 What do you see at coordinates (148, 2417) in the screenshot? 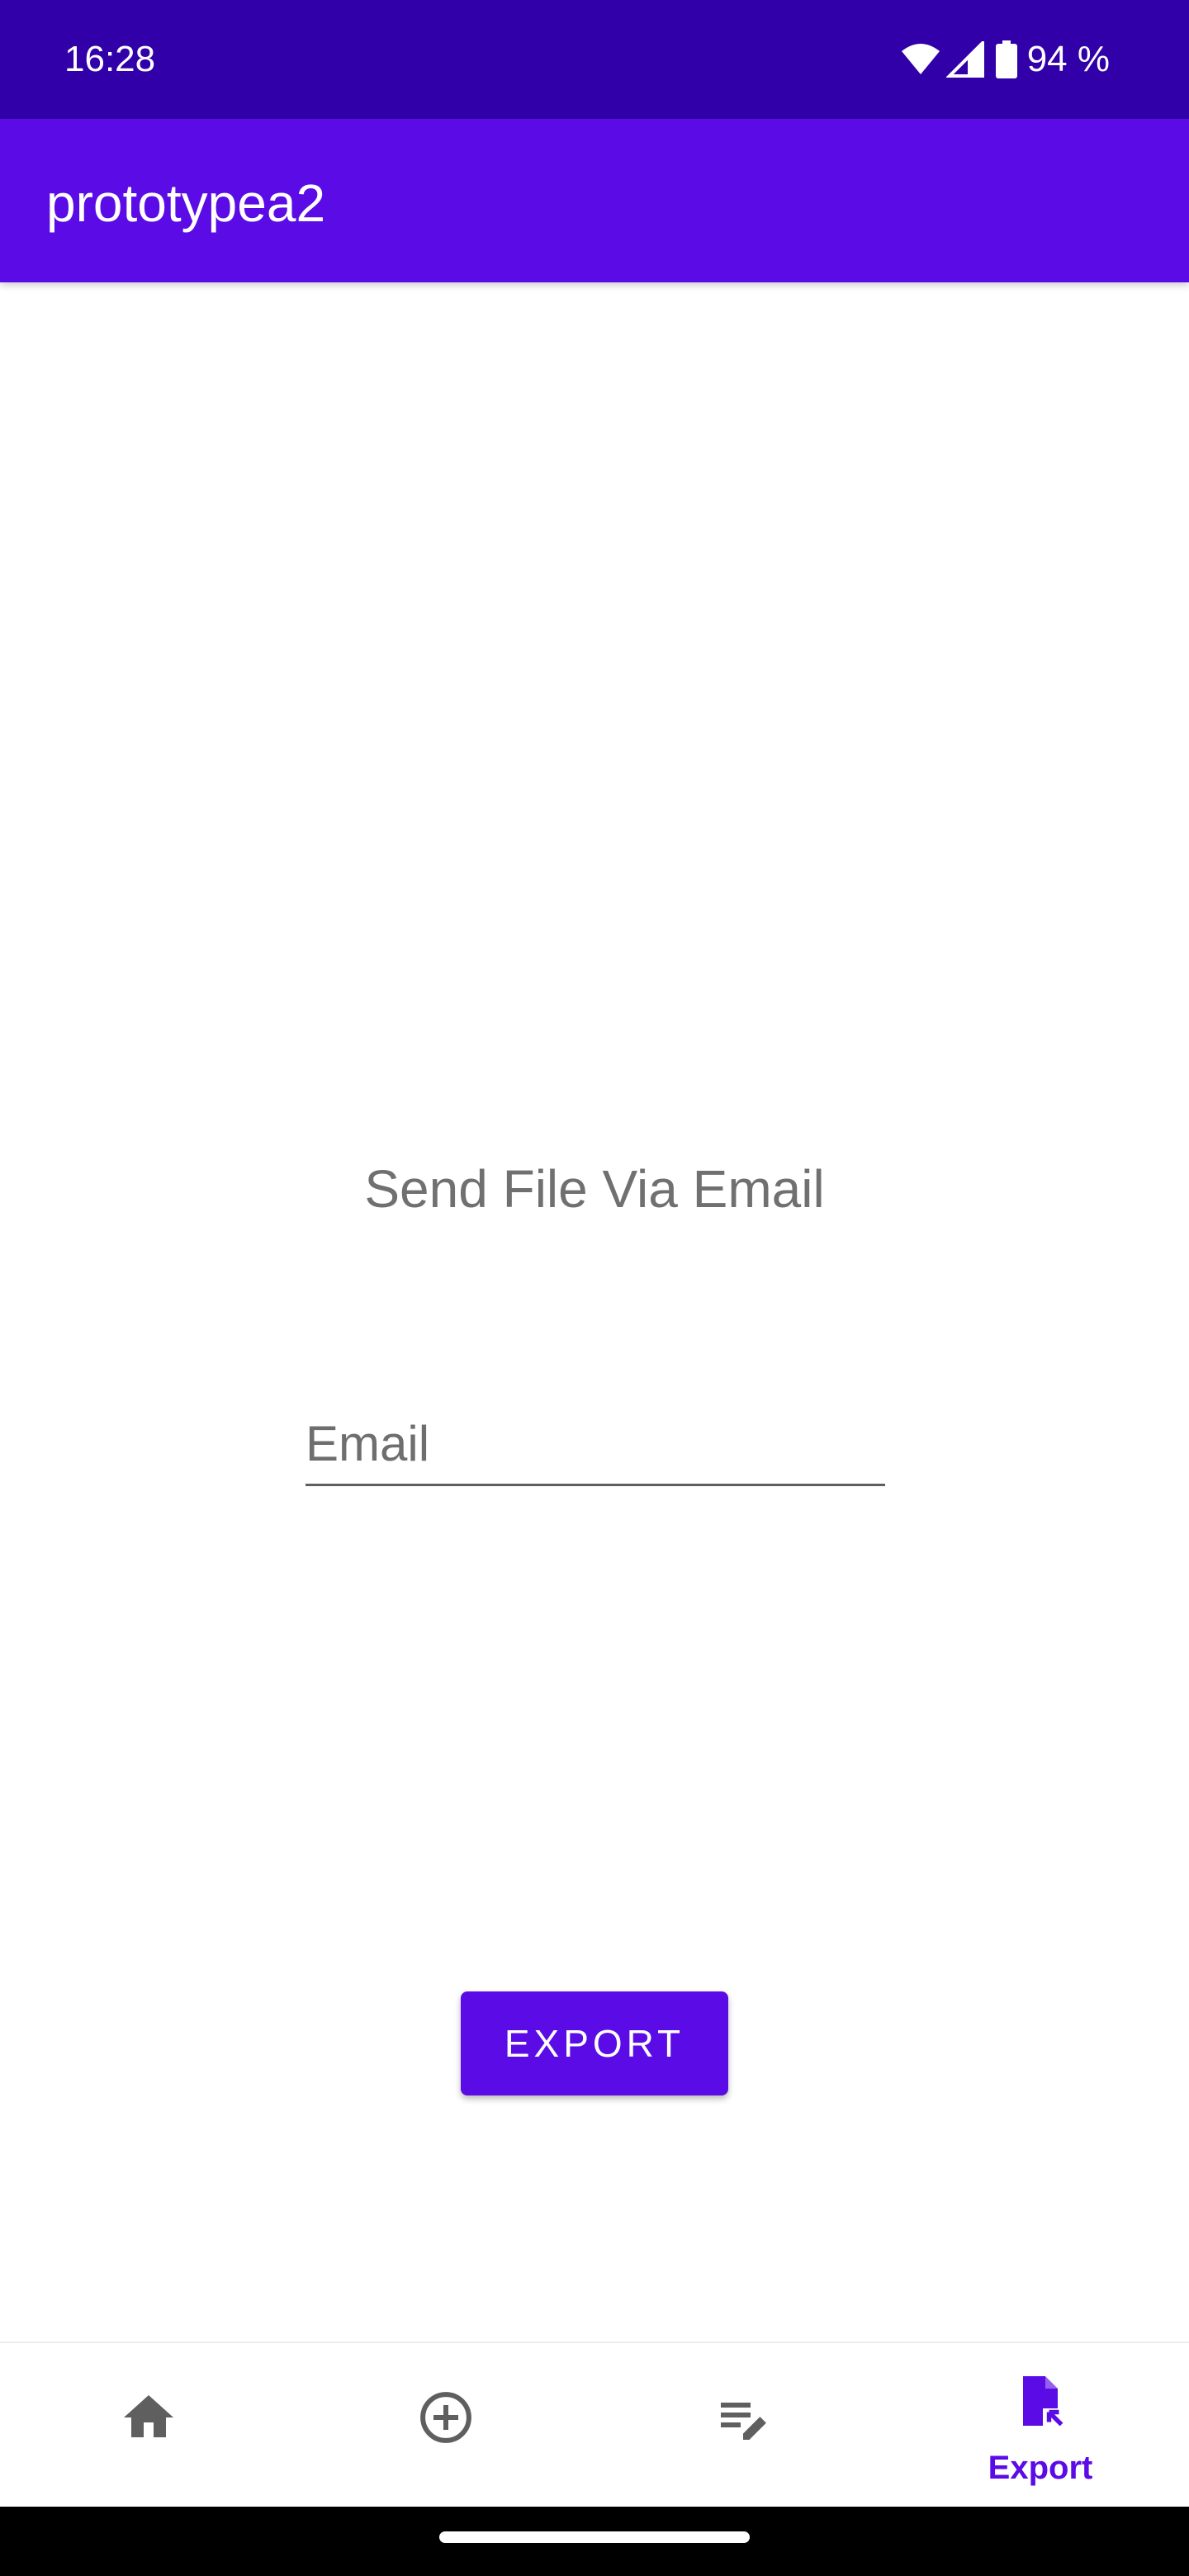
I see `home-icon` at bounding box center [148, 2417].